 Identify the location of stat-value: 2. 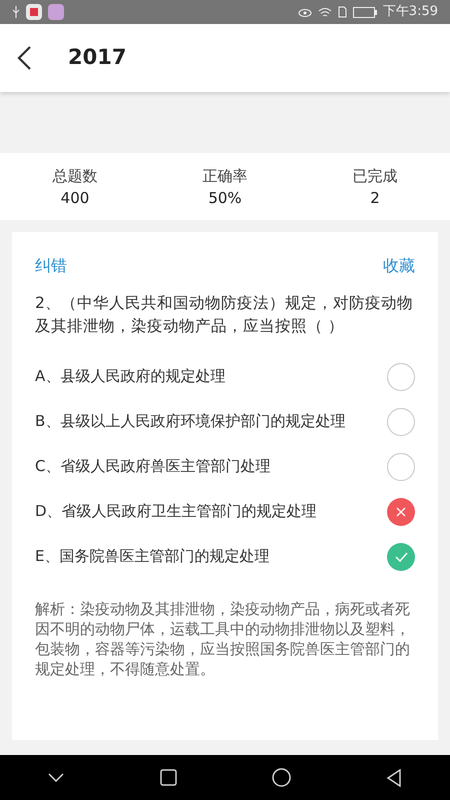
(375, 198).